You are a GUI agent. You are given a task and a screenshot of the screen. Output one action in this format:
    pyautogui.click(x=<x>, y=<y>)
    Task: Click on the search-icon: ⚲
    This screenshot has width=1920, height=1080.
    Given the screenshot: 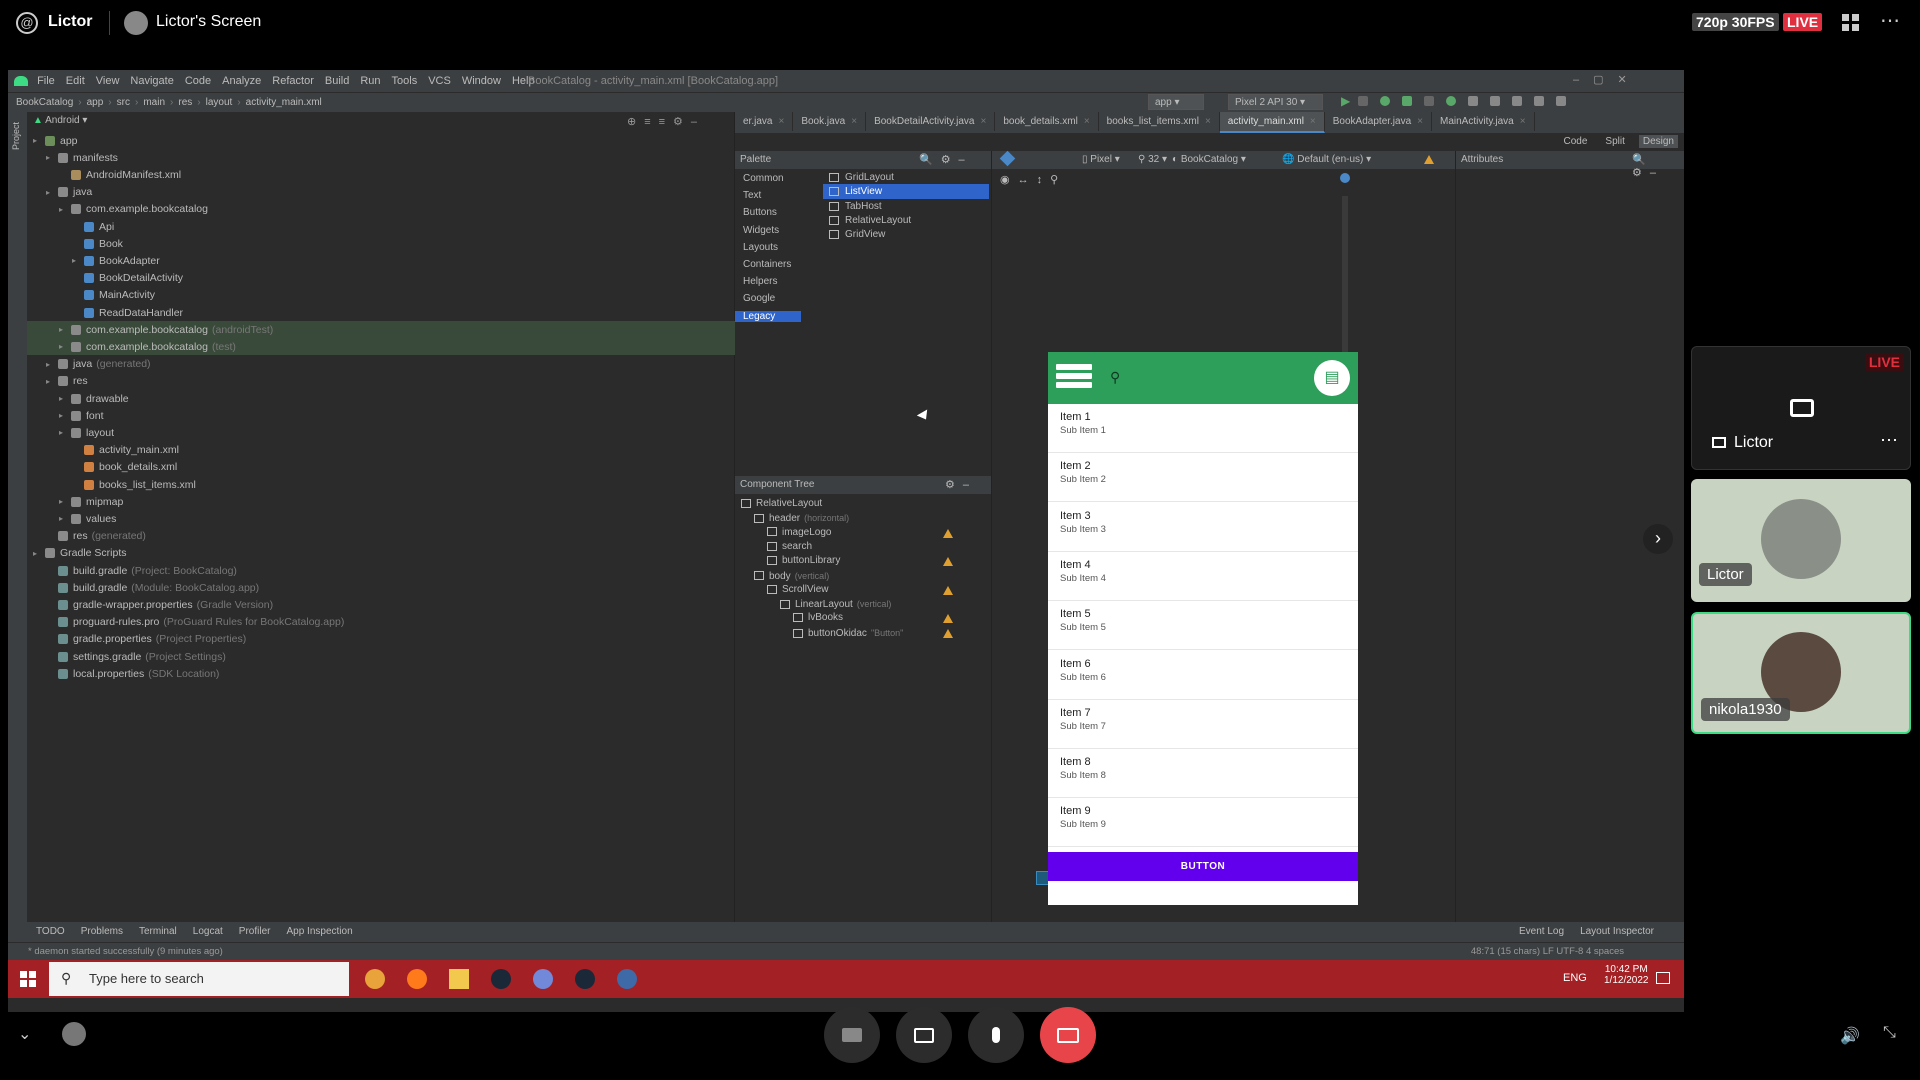 What is the action you would take?
    pyautogui.click(x=1115, y=377)
    